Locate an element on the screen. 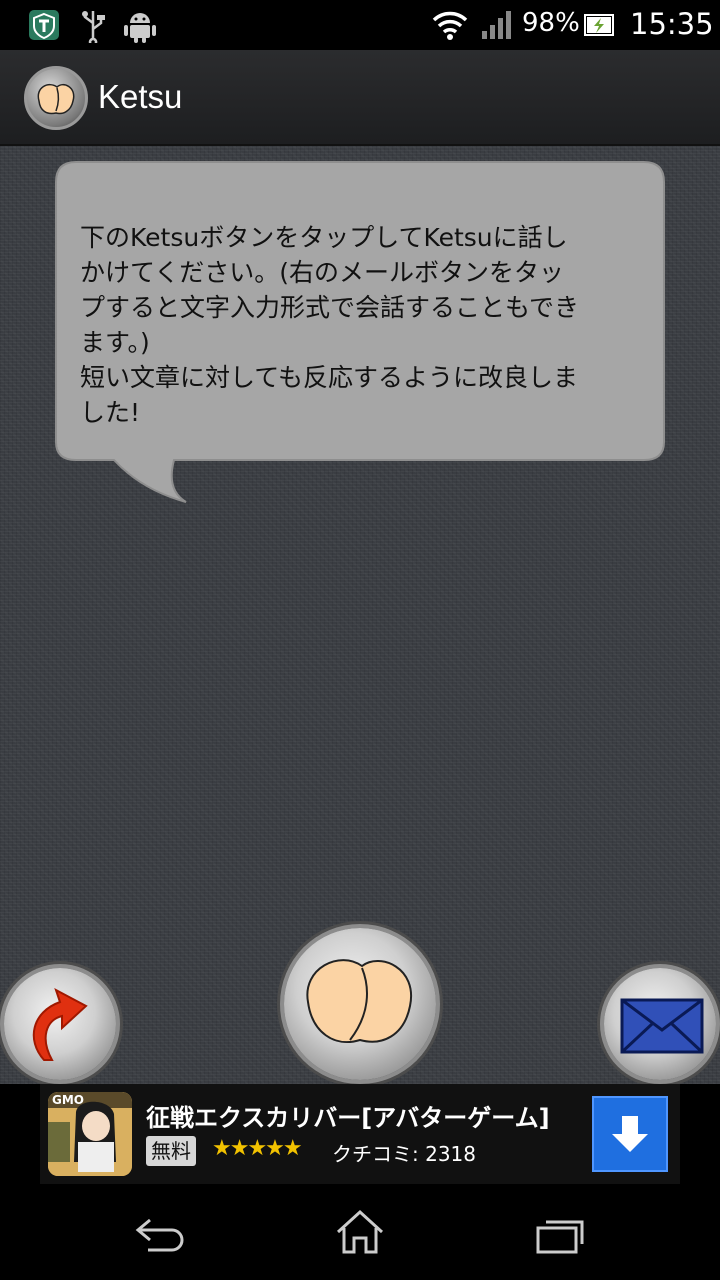  download-arrow-icon is located at coordinates (630, 1134).